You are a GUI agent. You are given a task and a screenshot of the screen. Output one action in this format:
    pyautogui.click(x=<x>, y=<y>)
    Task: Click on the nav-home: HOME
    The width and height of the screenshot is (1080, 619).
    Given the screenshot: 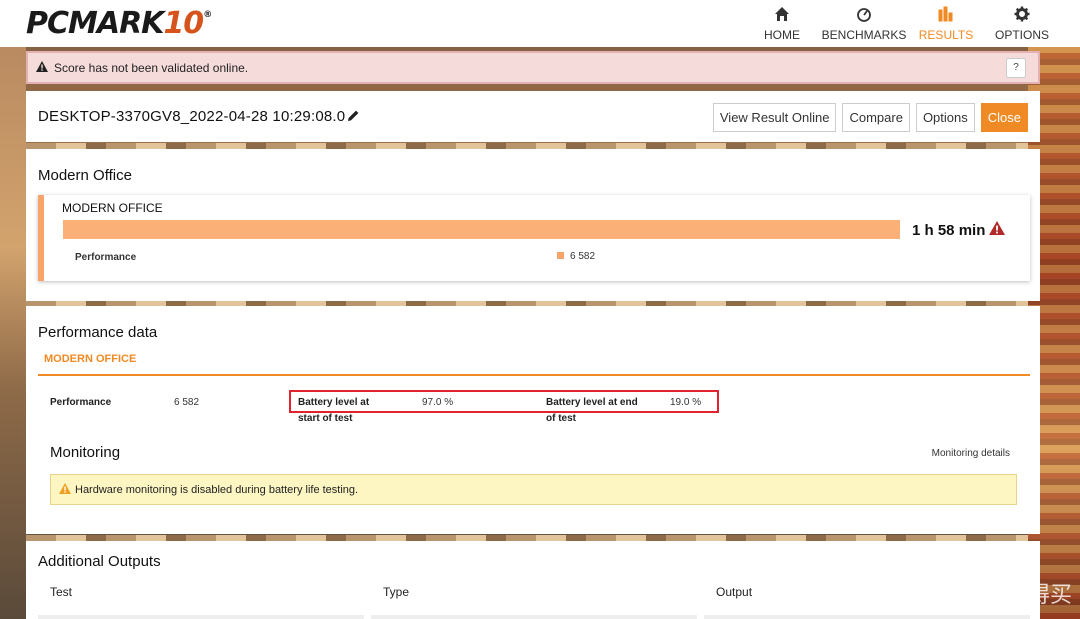 What is the action you would take?
    pyautogui.click(x=782, y=23)
    